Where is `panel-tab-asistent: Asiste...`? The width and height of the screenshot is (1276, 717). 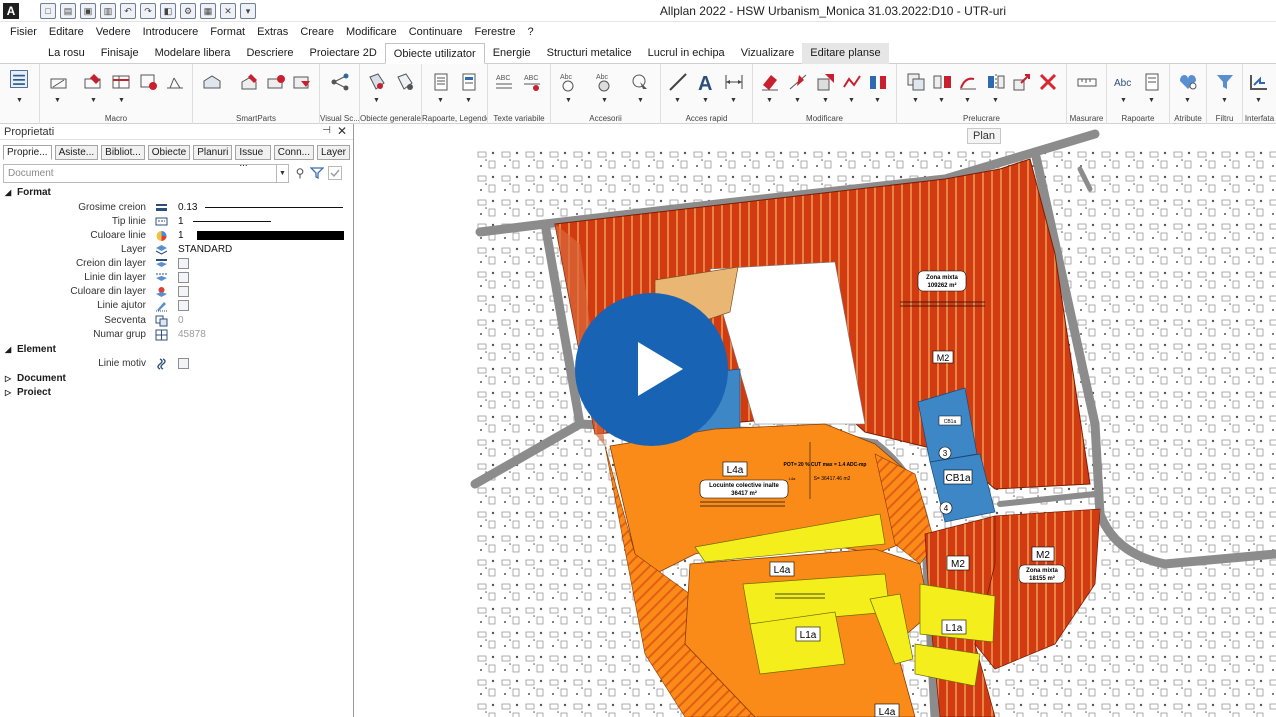 panel-tab-asistent: Asiste... is located at coordinates (76, 152).